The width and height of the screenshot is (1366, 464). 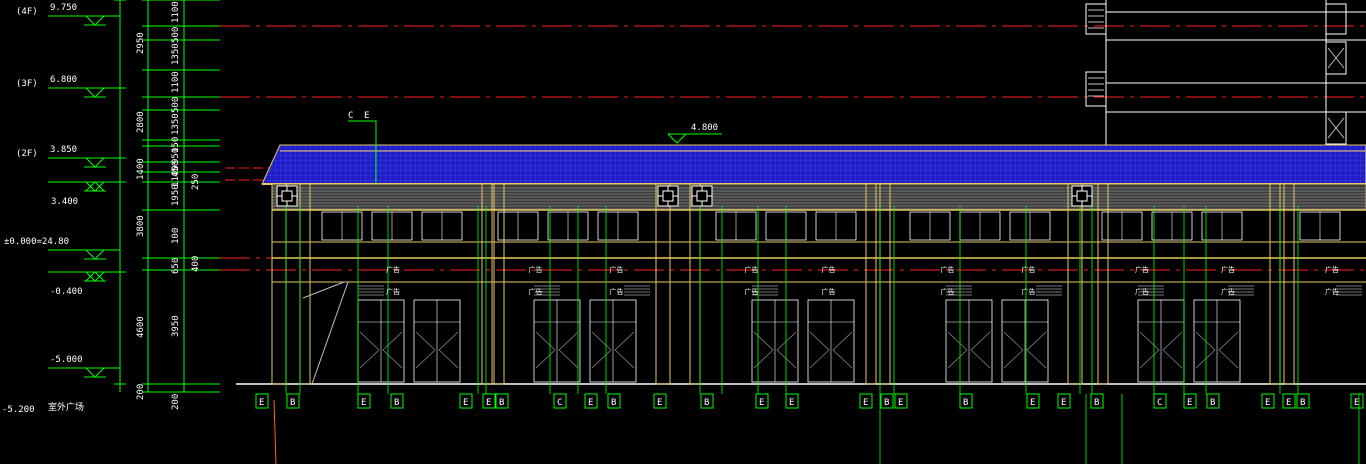 What do you see at coordinates (141, 327) in the screenshot?
I see `dimension-outer: 4600` at bounding box center [141, 327].